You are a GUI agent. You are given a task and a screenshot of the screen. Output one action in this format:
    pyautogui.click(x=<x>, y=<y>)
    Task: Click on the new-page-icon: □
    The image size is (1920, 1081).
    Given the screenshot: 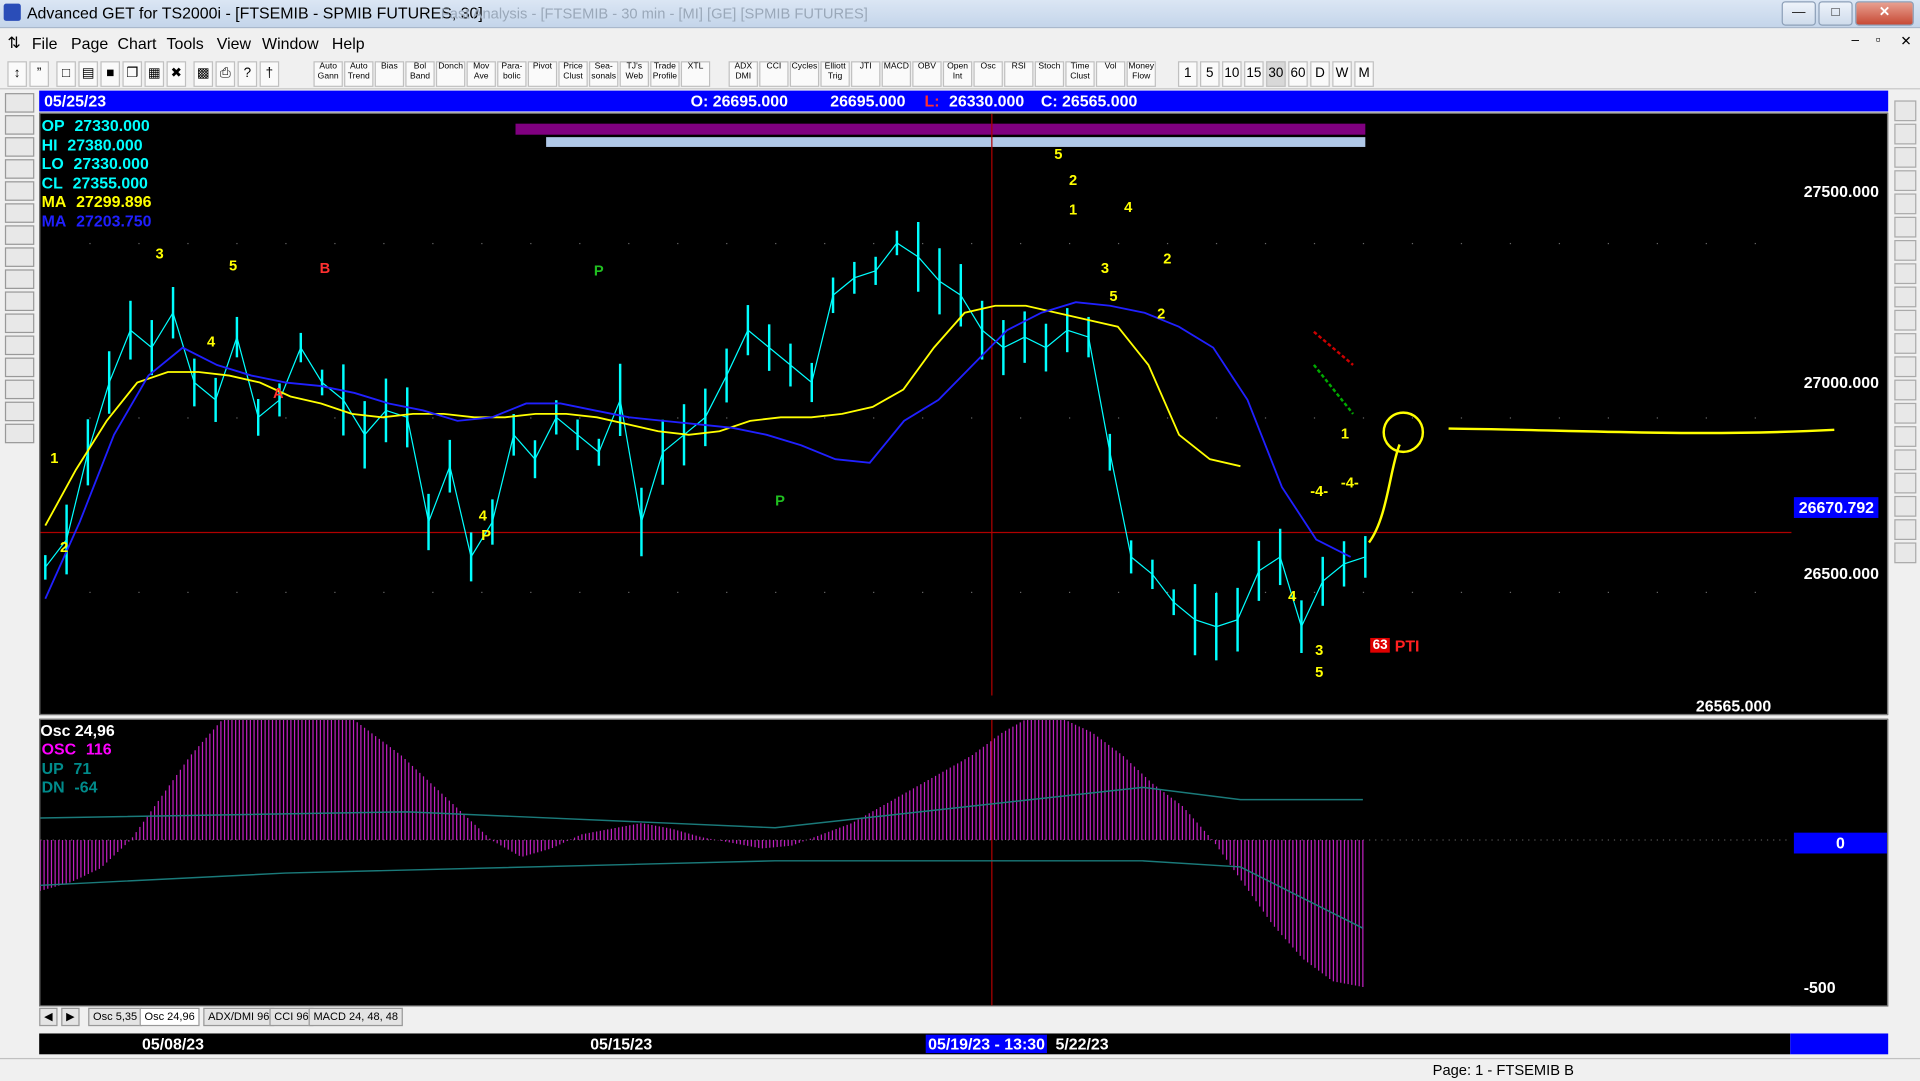 What is the action you would take?
    pyautogui.click(x=66, y=74)
    